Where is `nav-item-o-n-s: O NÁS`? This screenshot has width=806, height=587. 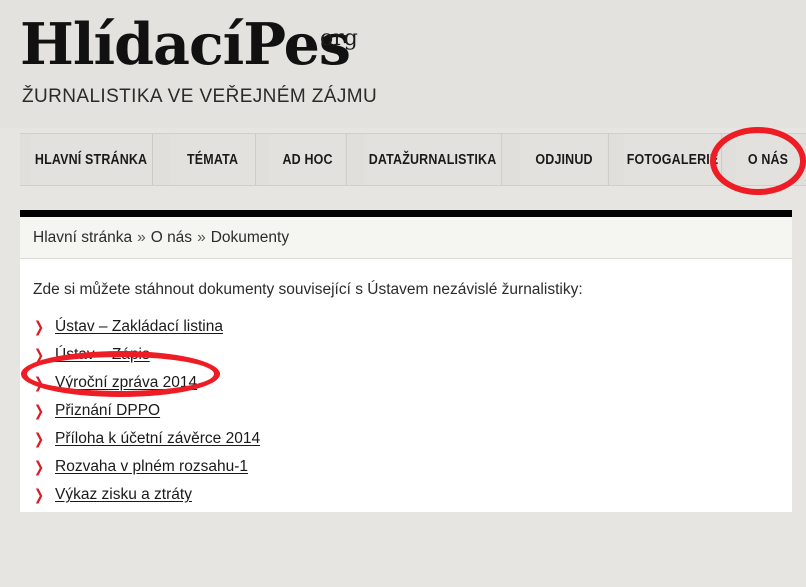 nav-item-o-n-s: O NÁS is located at coordinates (768, 159).